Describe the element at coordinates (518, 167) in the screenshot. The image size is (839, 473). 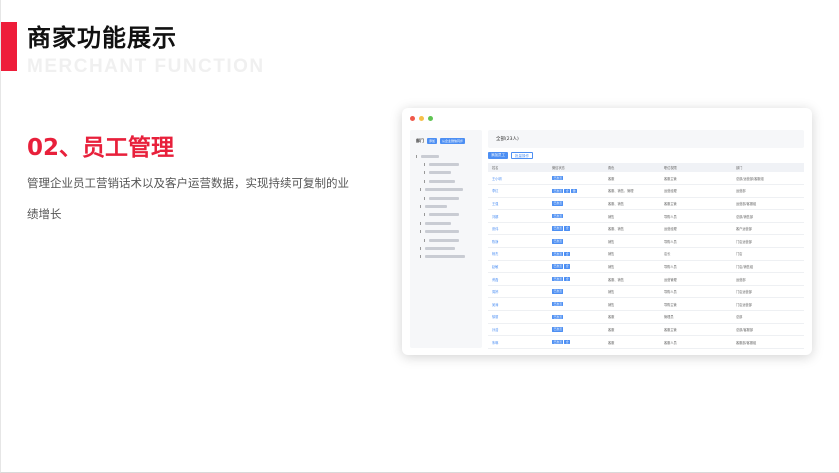
I see `column-header: 姓名` at that location.